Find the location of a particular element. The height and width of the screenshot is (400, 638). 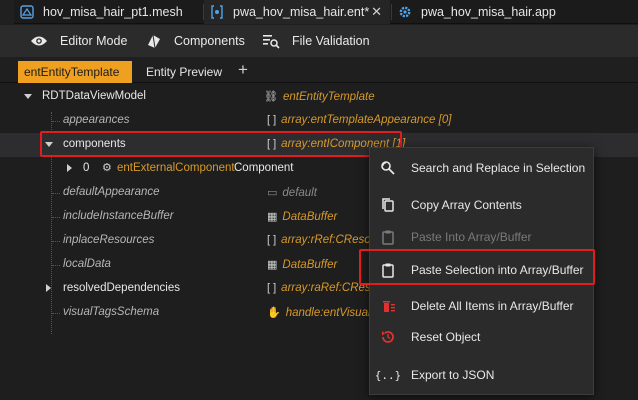

tab-entity-preview: Entity Preview is located at coordinates (184, 72).